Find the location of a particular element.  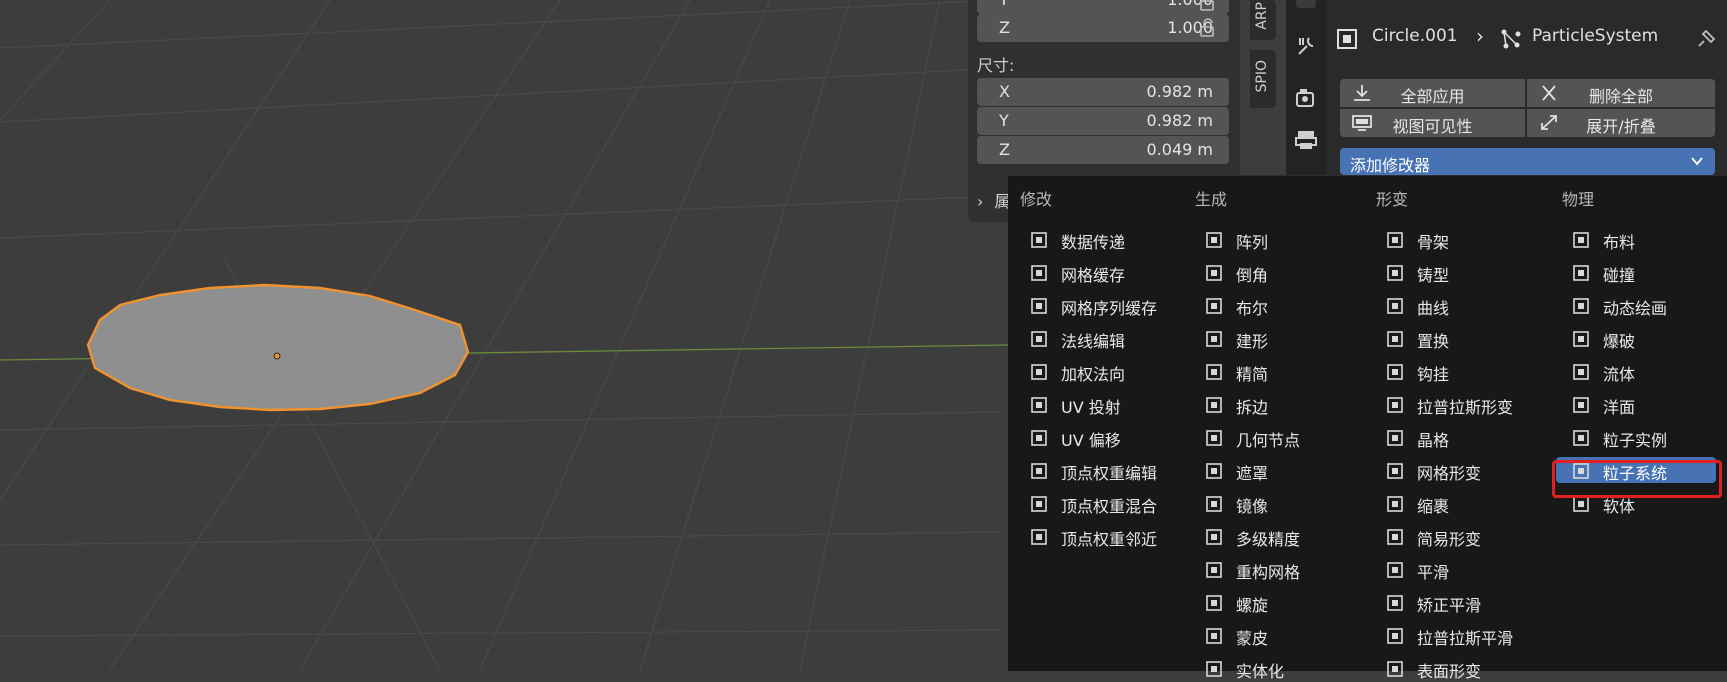

button-label: 展开/折叠 is located at coordinates (1621, 126).